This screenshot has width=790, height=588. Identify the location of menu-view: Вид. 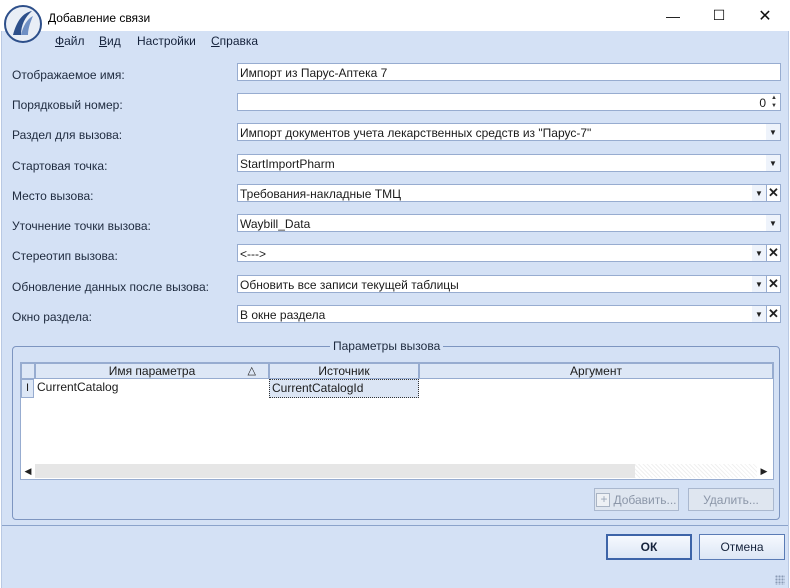
(110, 41).